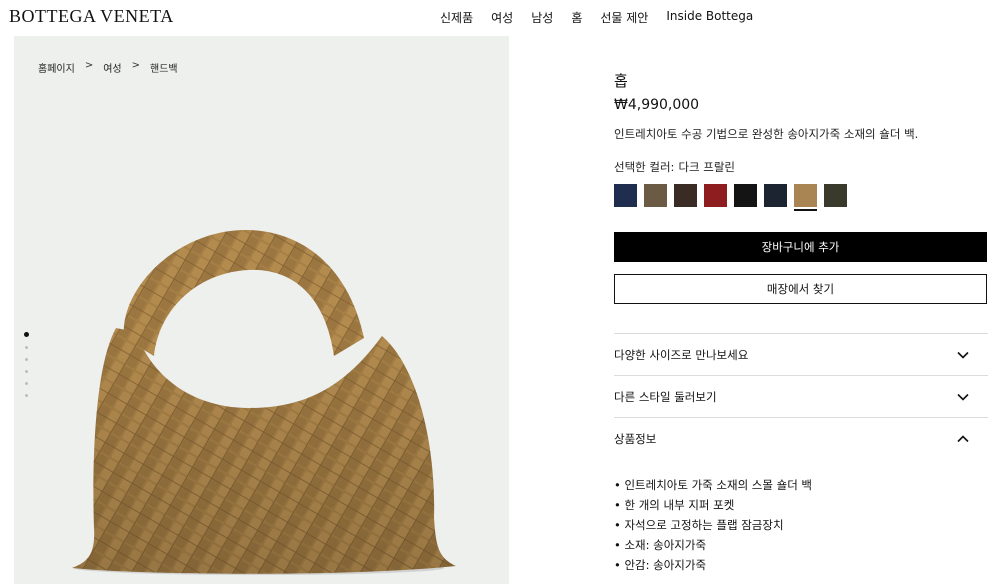  Describe the element at coordinates (800, 289) in the screenshot. I see `find-in-store-button: 매장에서 찾기` at that location.